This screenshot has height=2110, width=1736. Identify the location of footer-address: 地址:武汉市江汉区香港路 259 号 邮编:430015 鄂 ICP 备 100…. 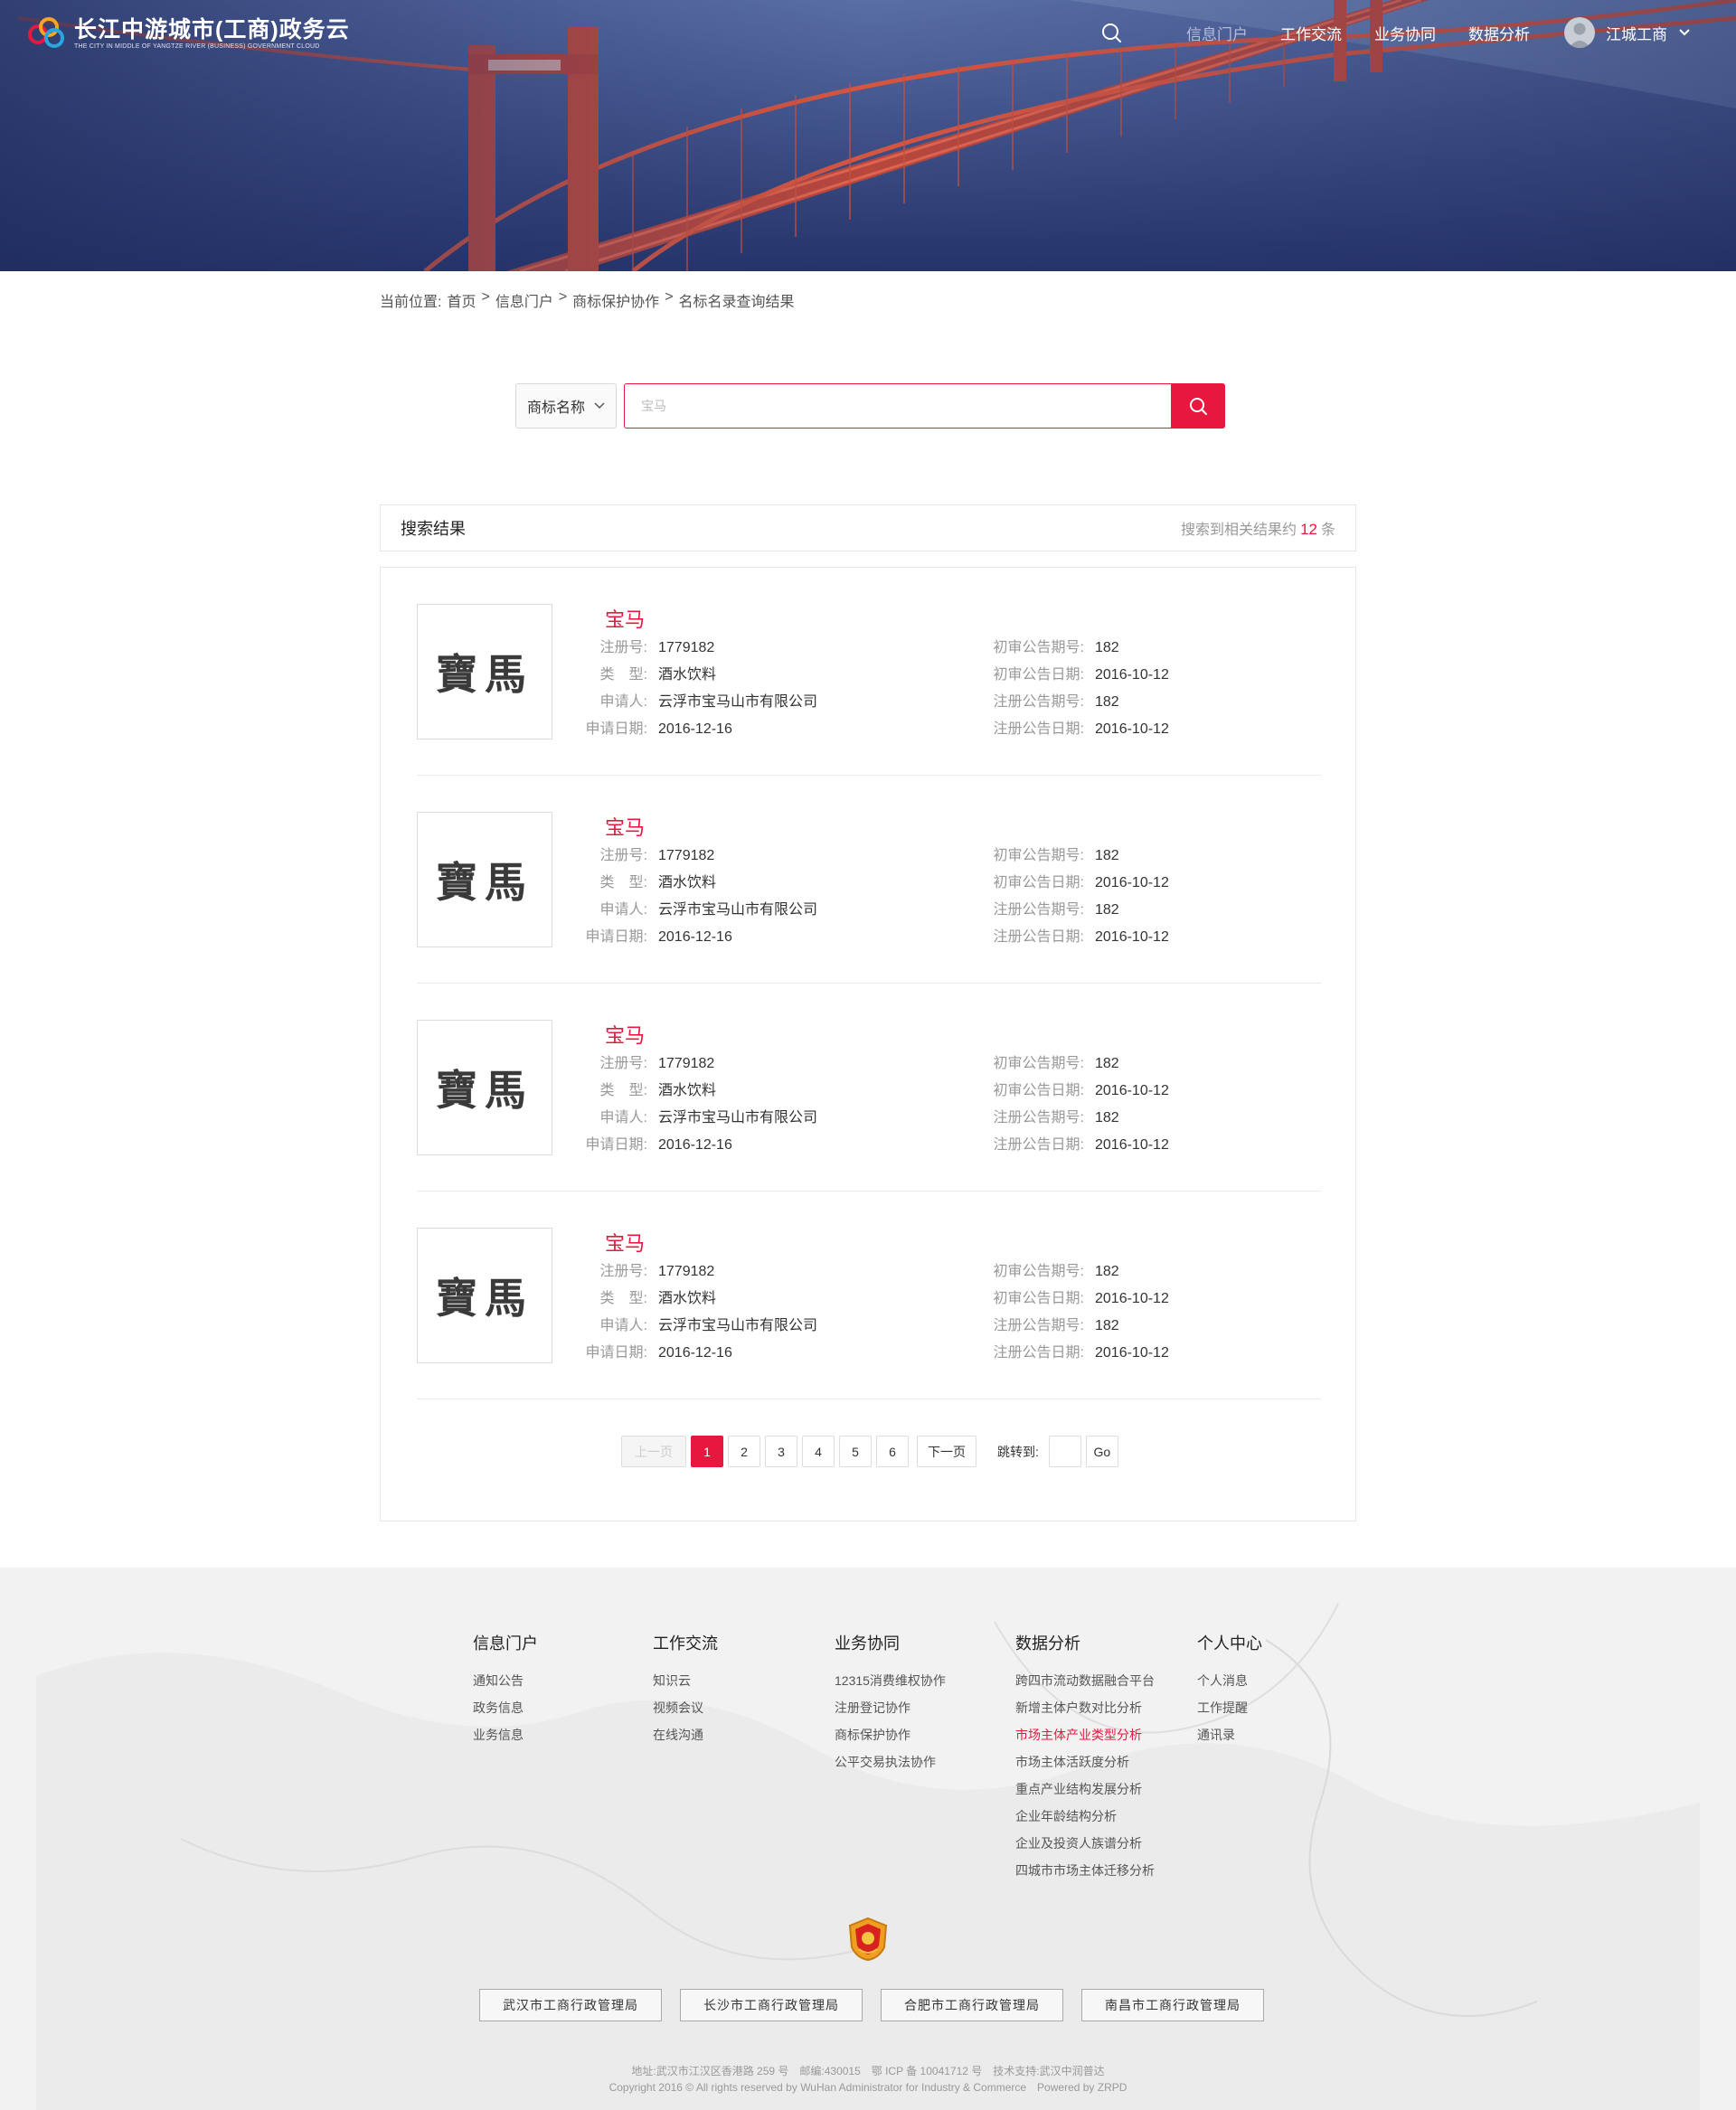
(868, 2071).